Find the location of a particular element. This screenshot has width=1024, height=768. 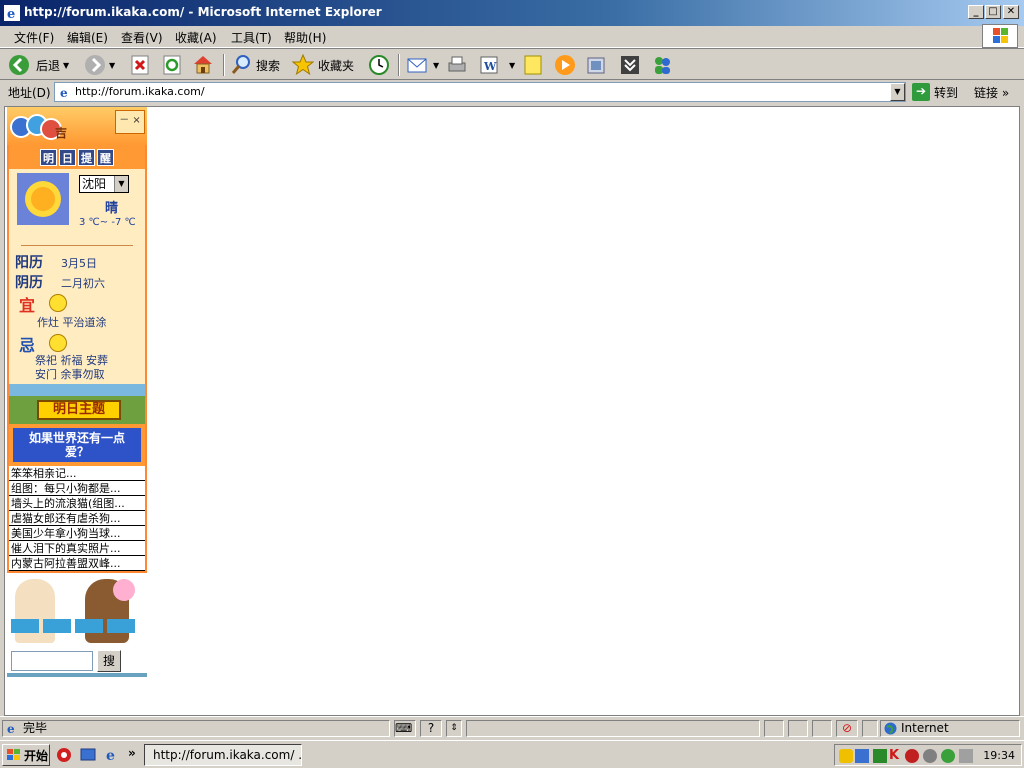

scroll-arrows-icon: ⇕ is located at coordinates (454, 728).